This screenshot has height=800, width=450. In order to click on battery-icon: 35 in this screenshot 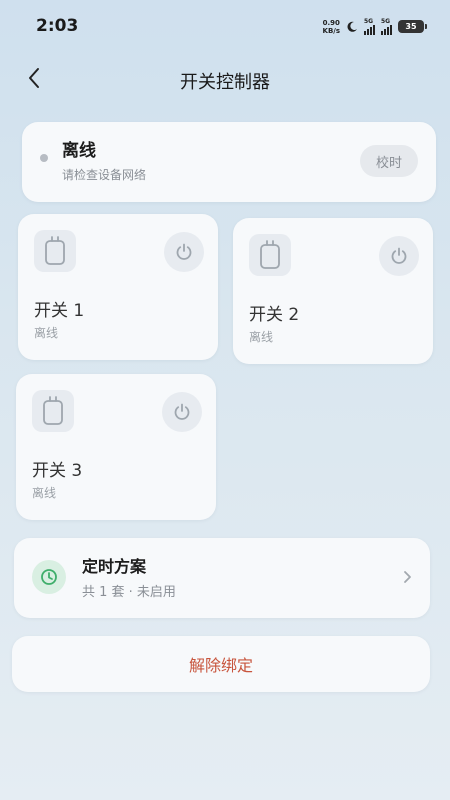, I will do `click(412, 26)`.